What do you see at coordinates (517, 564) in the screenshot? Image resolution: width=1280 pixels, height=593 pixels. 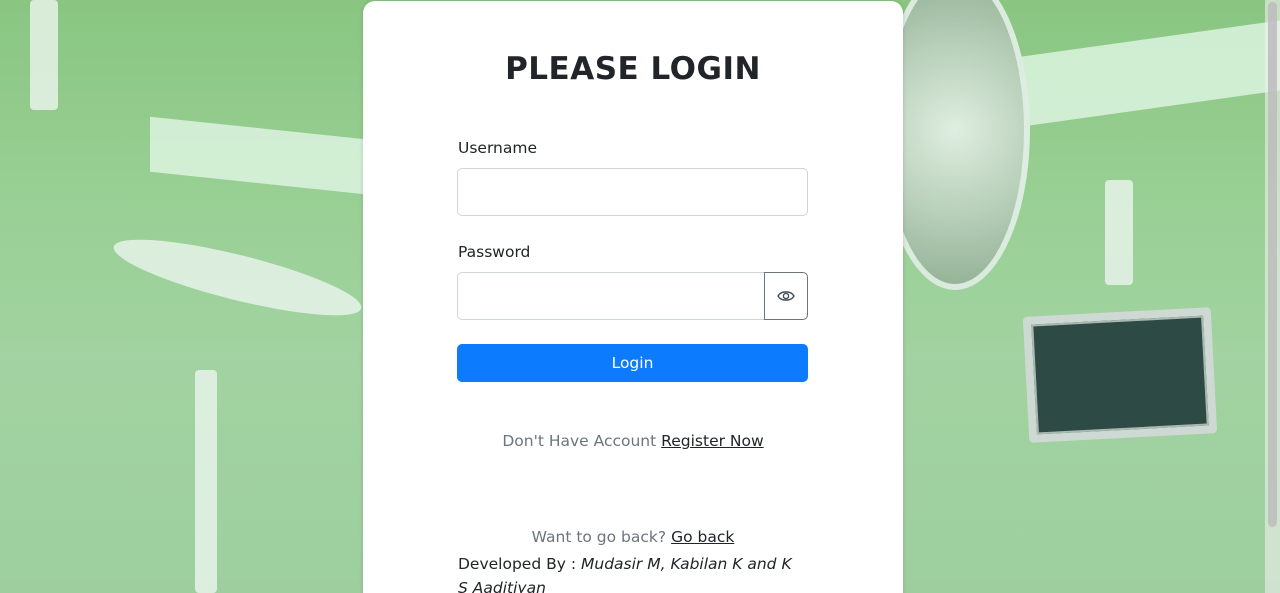 I see `credits-label: Developed By :` at bounding box center [517, 564].